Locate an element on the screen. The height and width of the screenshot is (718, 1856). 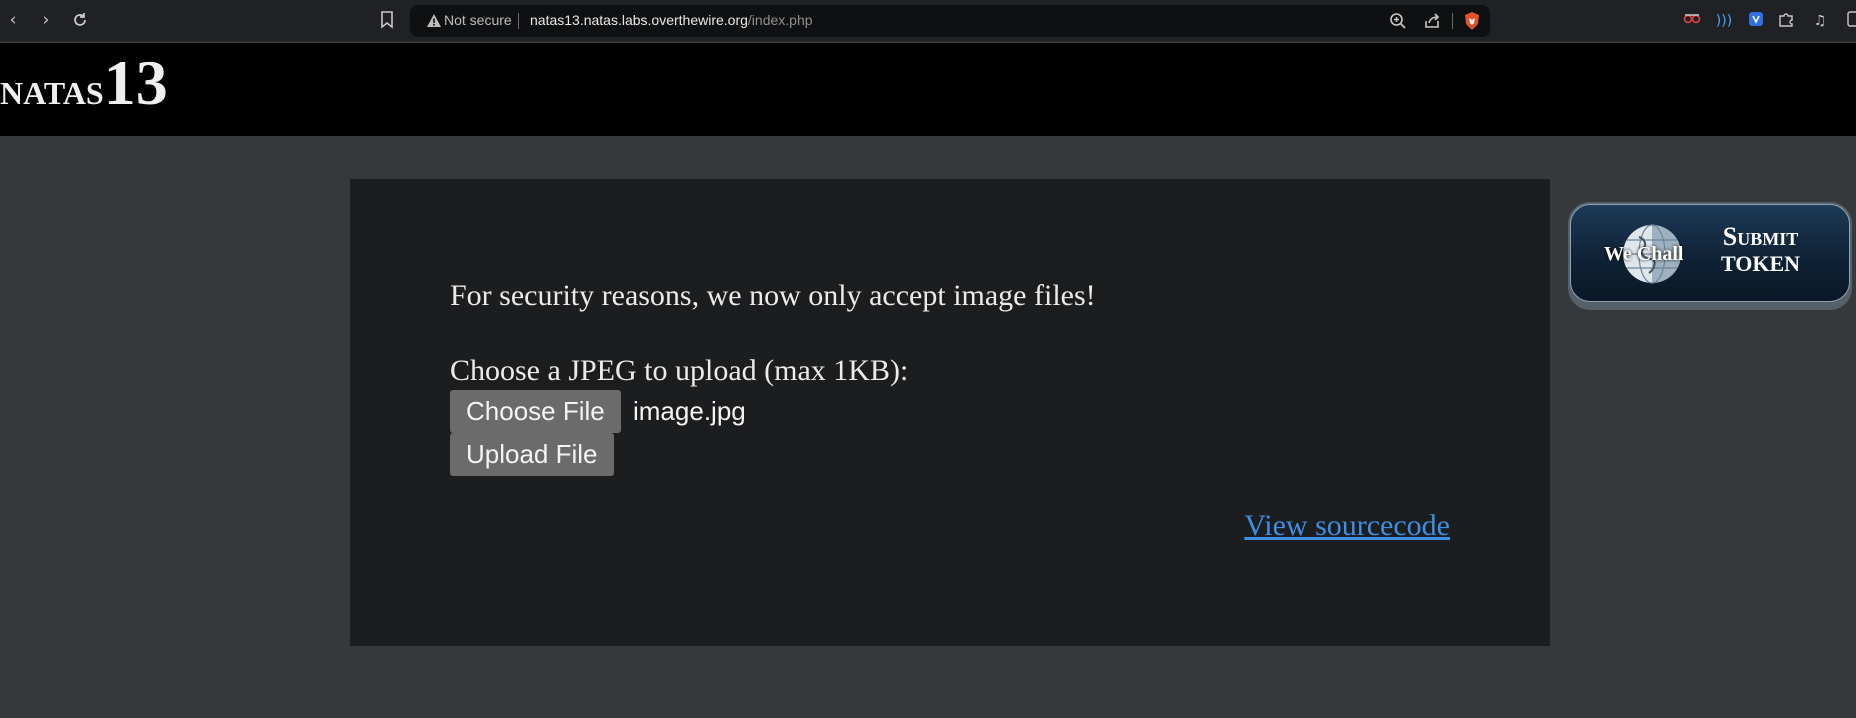
media-icon: ♫ is located at coordinates (1820, 21).